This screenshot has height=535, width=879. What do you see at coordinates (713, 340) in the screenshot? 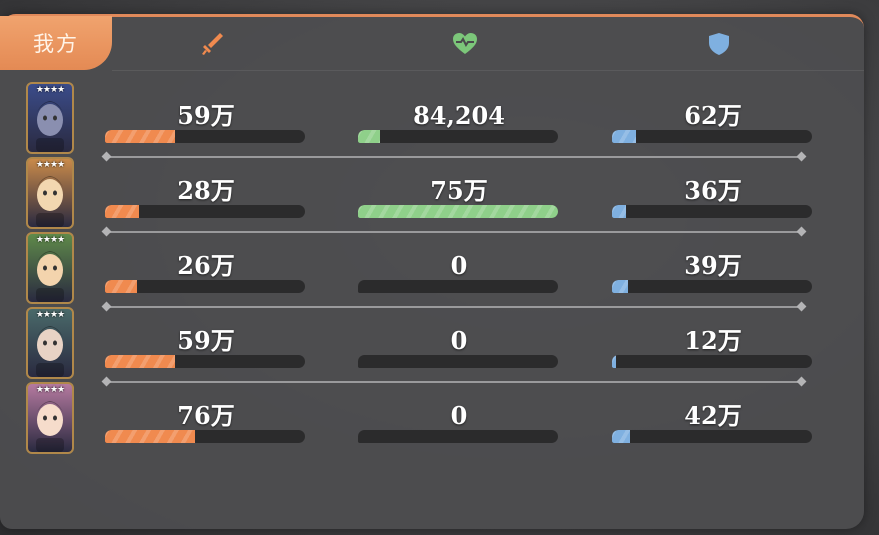
I see `defense-value: 12万` at bounding box center [713, 340].